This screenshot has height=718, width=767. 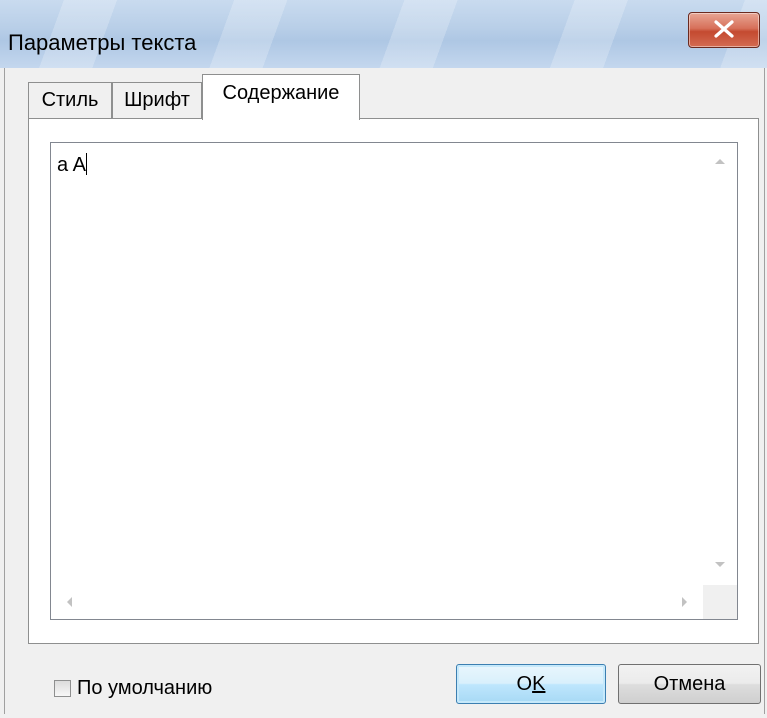 What do you see at coordinates (689, 684) in the screenshot?
I see `cancel-button: Отмена` at bounding box center [689, 684].